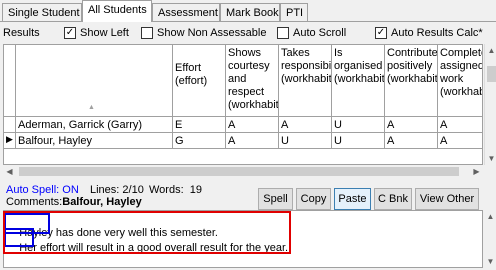 The width and height of the screenshot is (496, 270). I want to click on comment-scrollbar: ▲ ▼, so click(490, 239).